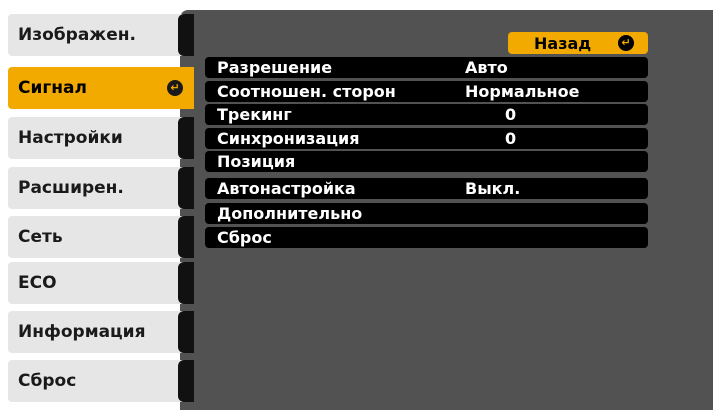 Image resolution: width=722 pixels, height=411 pixels. What do you see at coordinates (288, 138) in the screenshot?
I see `row-label: Синхронизация` at bounding box center [288, 138].